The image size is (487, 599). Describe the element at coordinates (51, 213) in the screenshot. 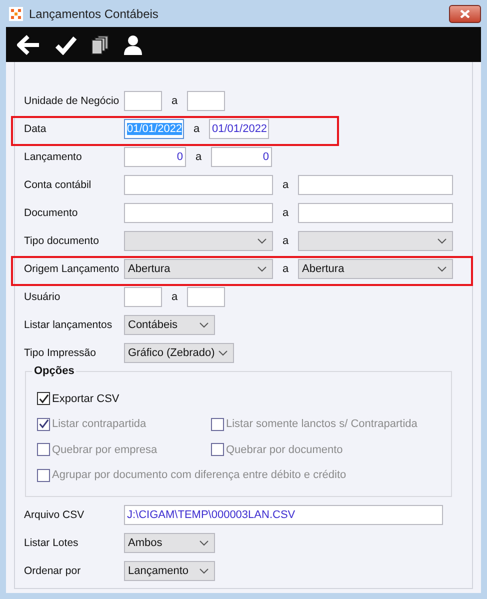

I see `field-label: Documento` at that location.